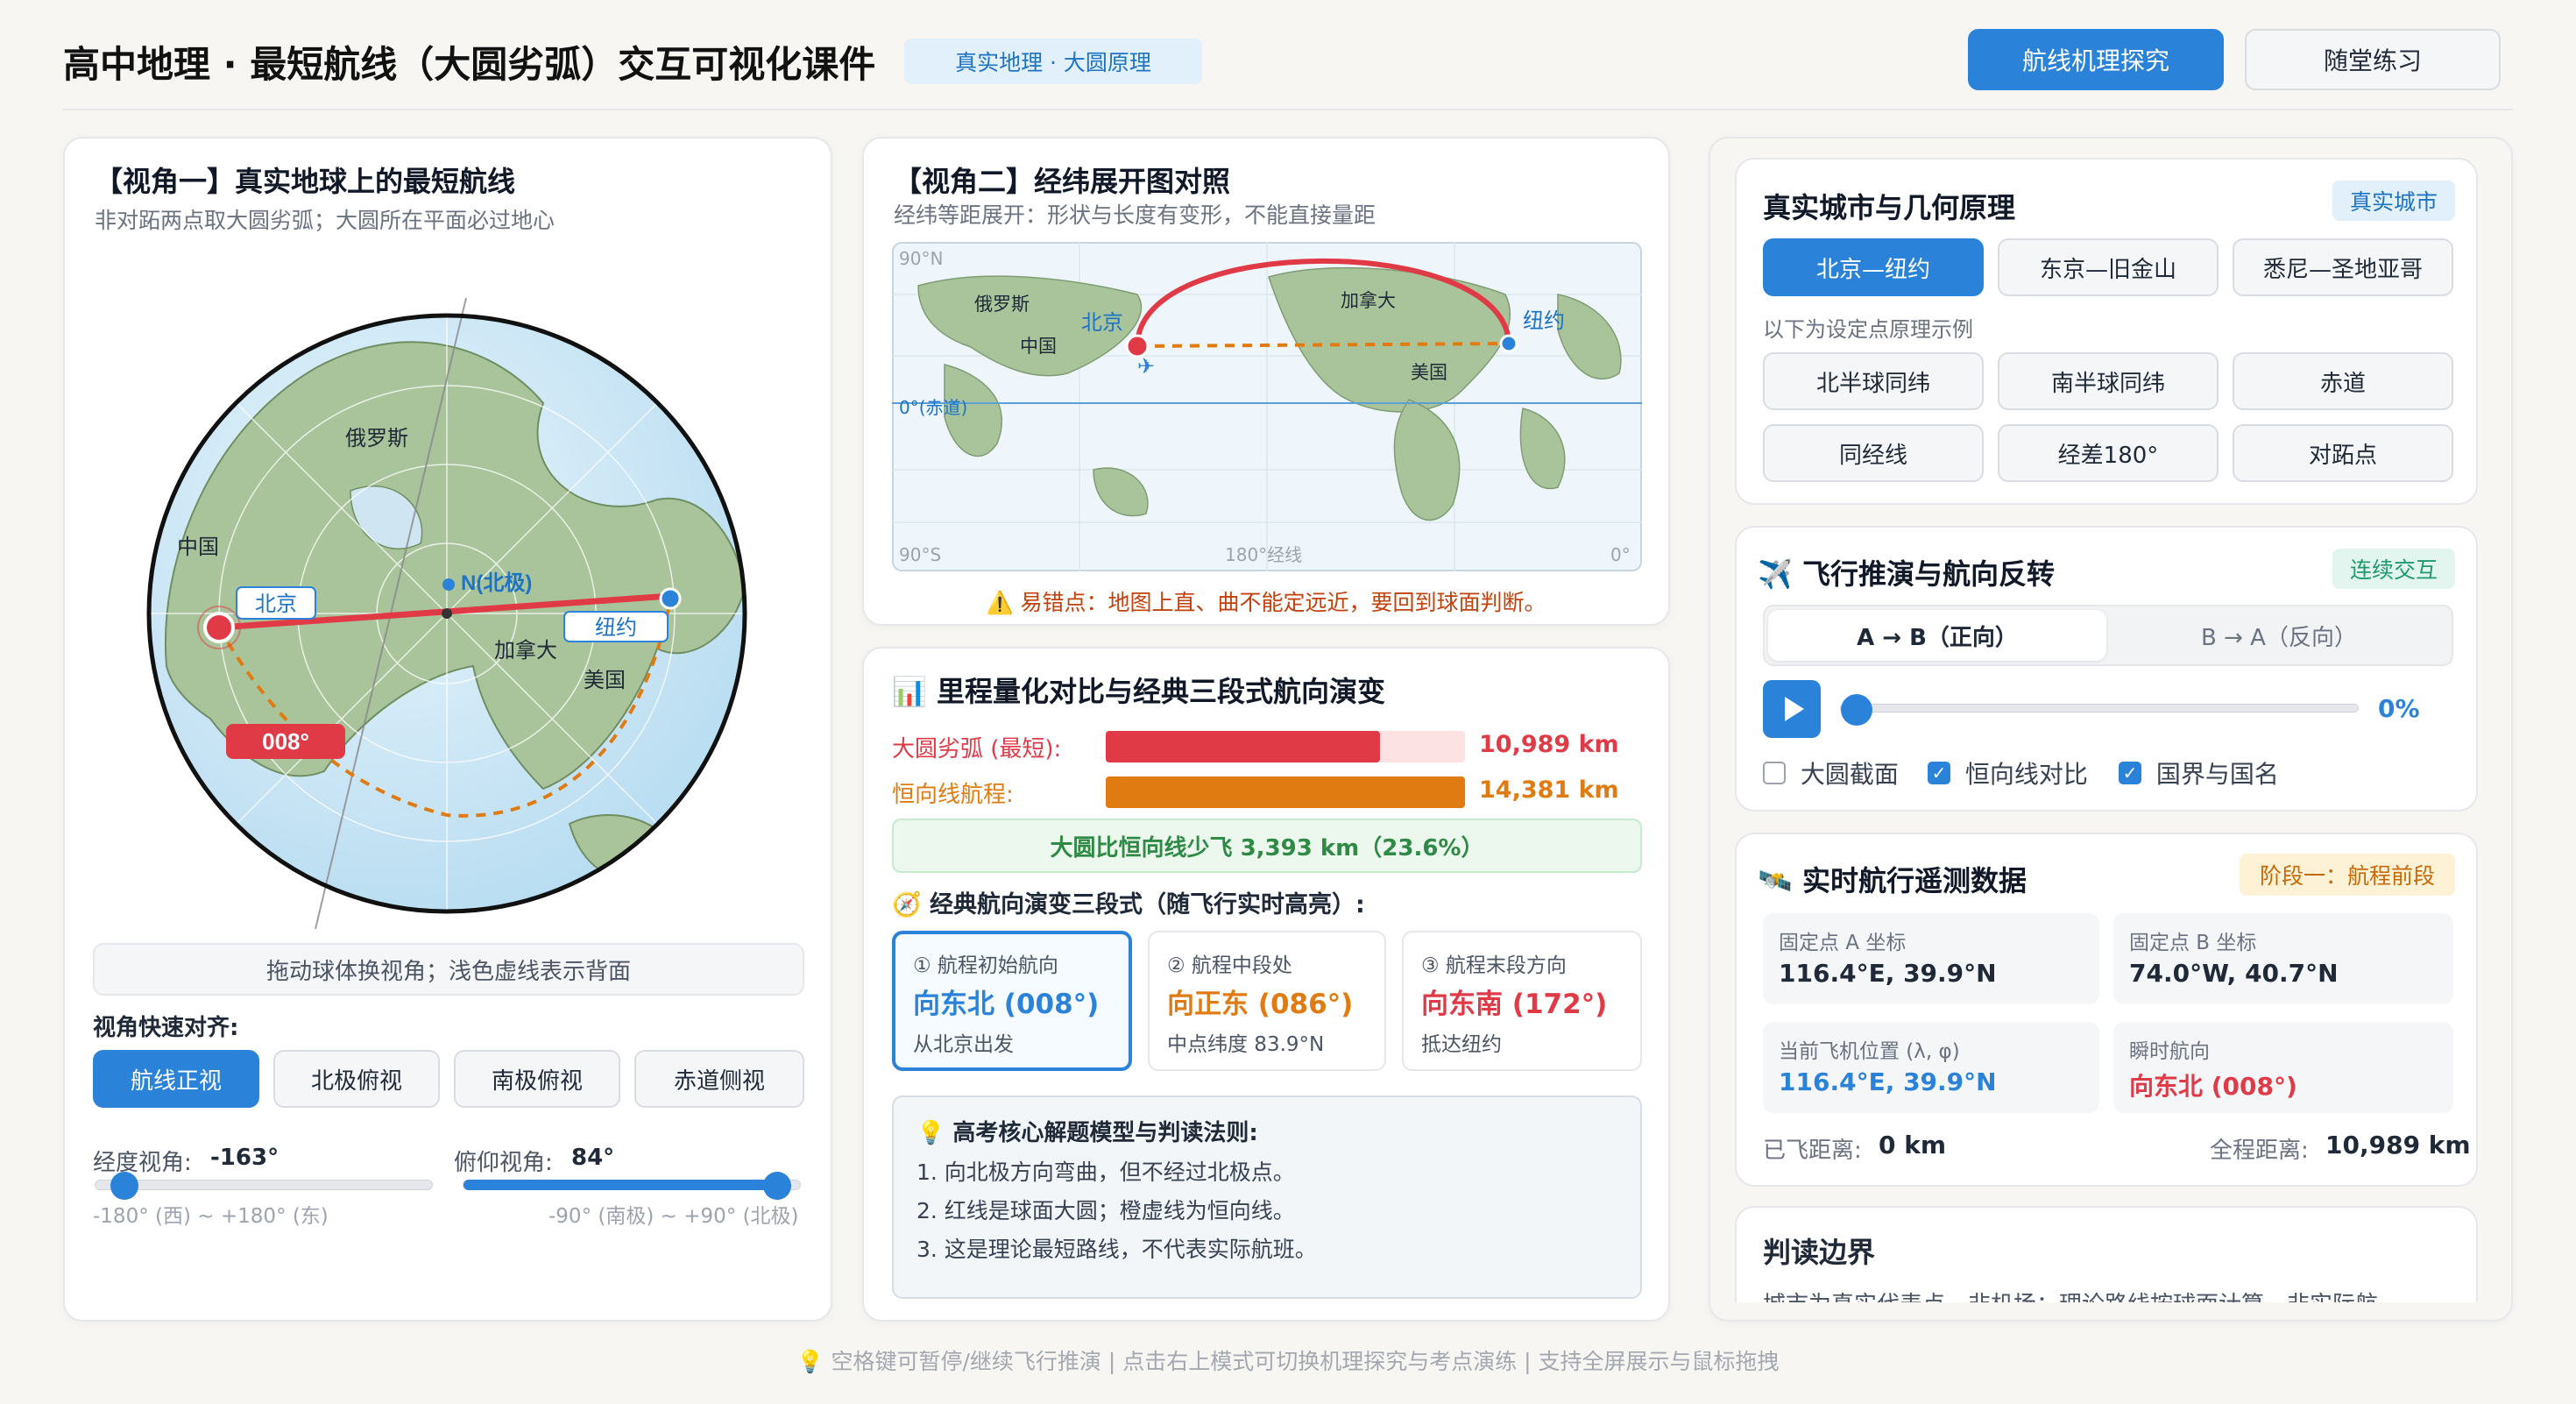  I want to click on play-icon, so click(1794, 709).